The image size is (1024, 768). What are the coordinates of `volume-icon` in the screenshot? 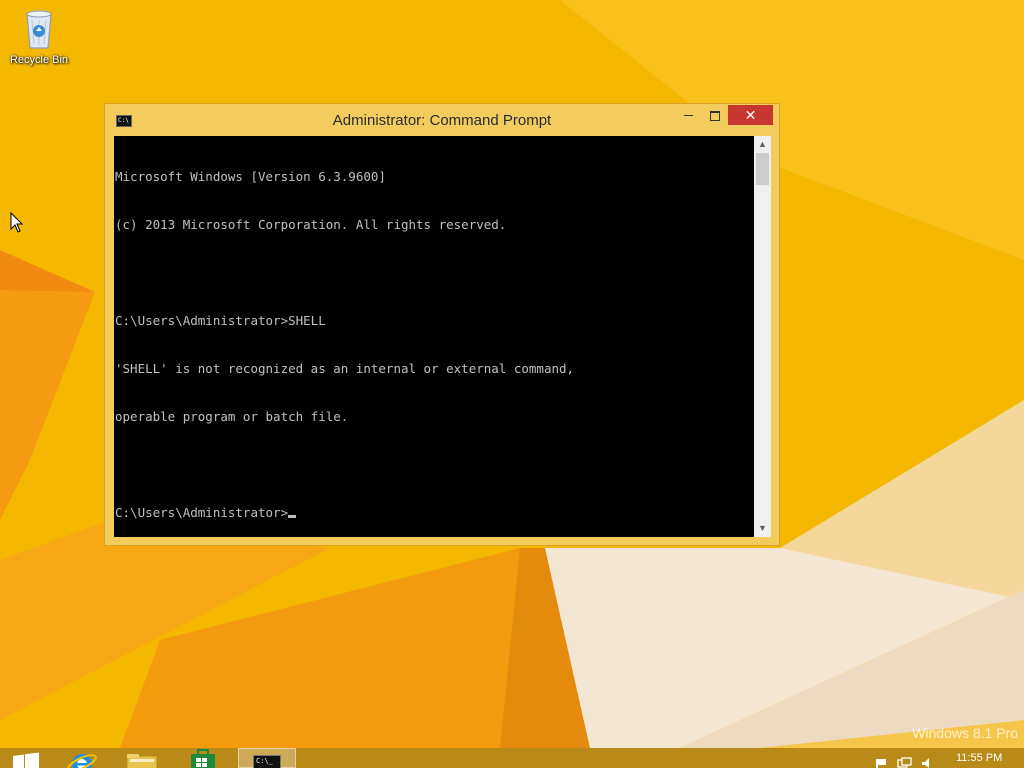 It's located at (925, 763).